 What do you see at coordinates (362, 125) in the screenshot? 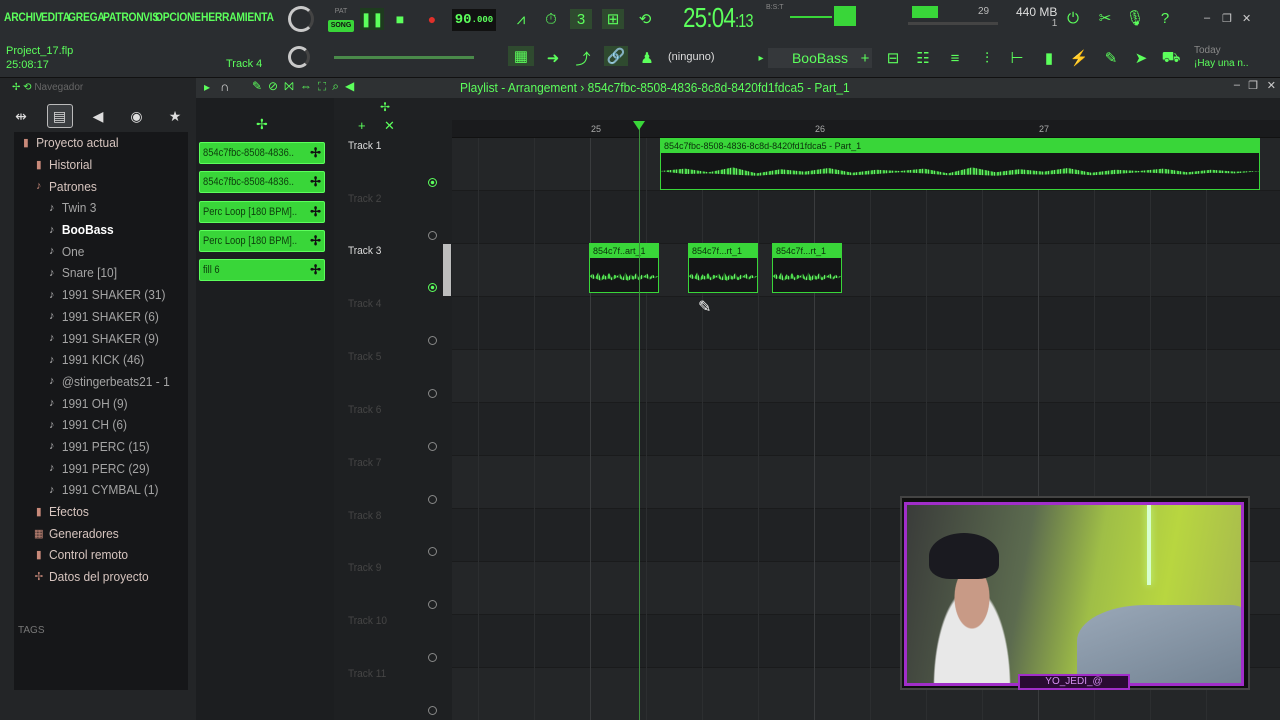
I see `add-track-icon: +` at bounding box center [362, 125].